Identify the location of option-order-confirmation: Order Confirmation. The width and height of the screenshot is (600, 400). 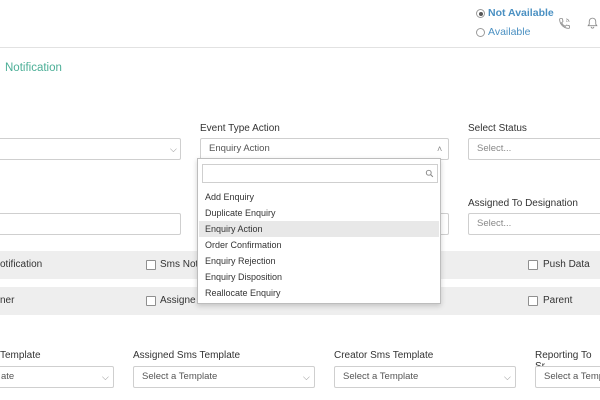
(319, 245).